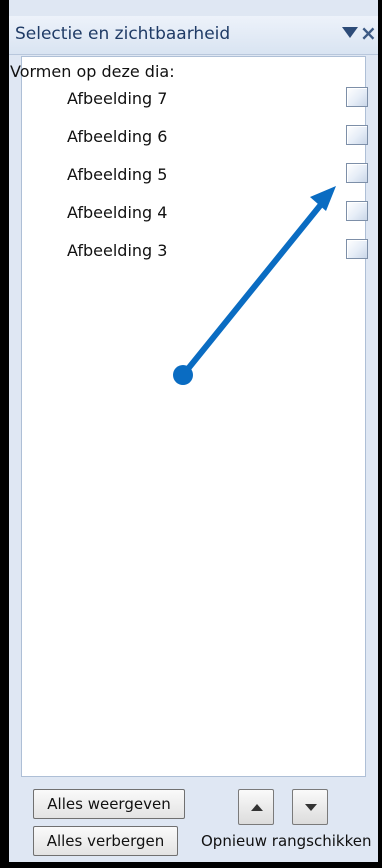 The width and height of the screenshot is (382, 868). Describe the element at coordinates (105, 841) in the screenshot. I see `hide-all-button: Alles verbergen` at that location.